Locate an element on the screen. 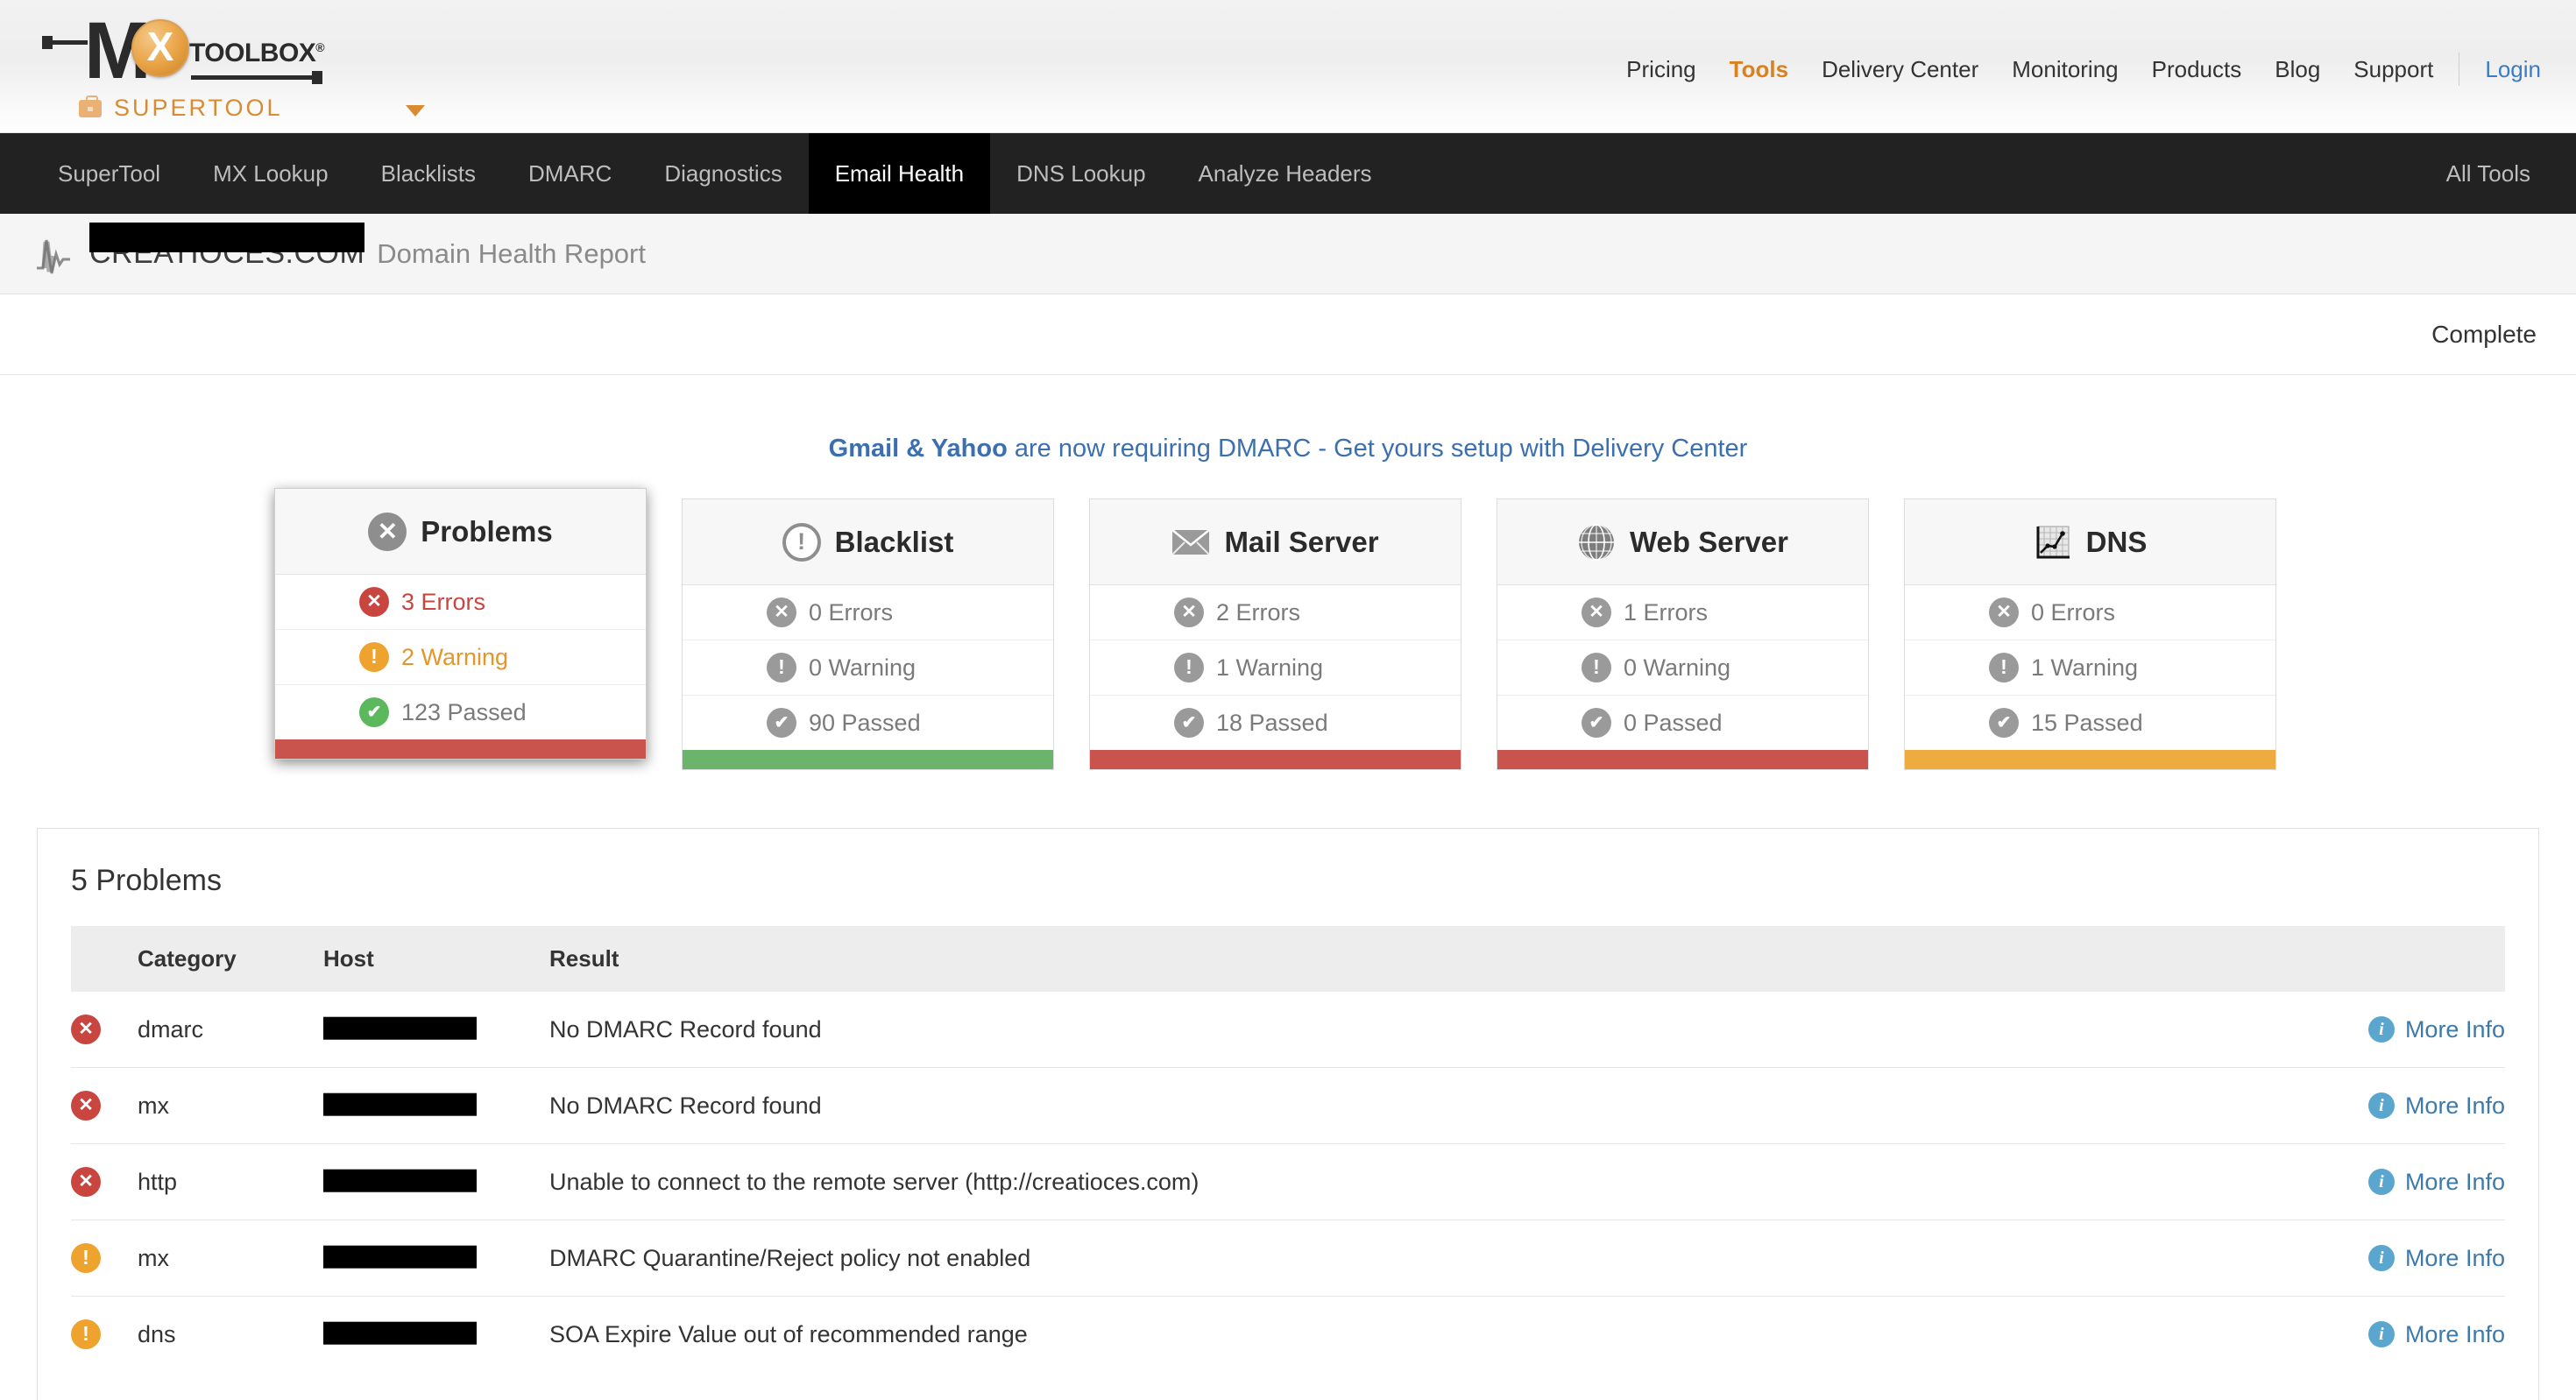 The image size is (2576, 1400). tab-dmarc: DMARC is located at coordinates (570, 173).